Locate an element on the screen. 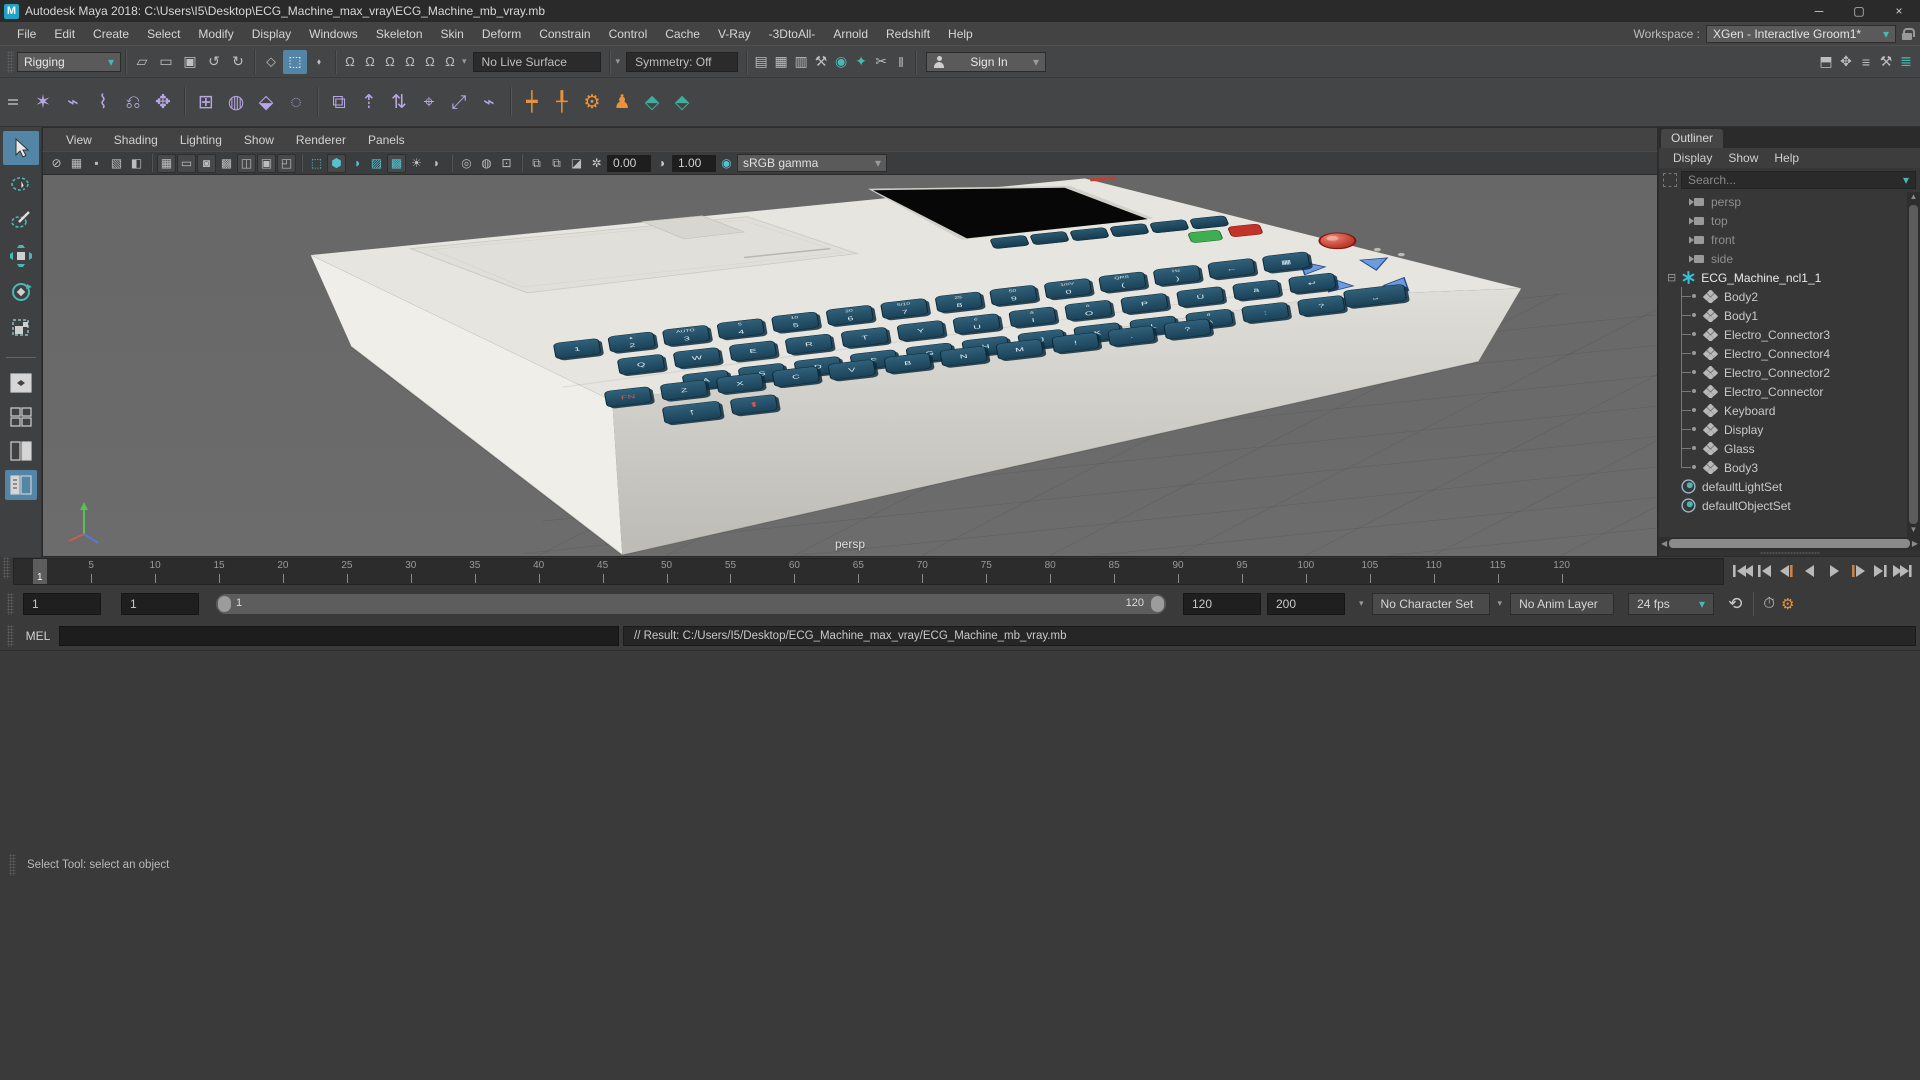  redo-button: ↻ is located at coordinates (238, 62).